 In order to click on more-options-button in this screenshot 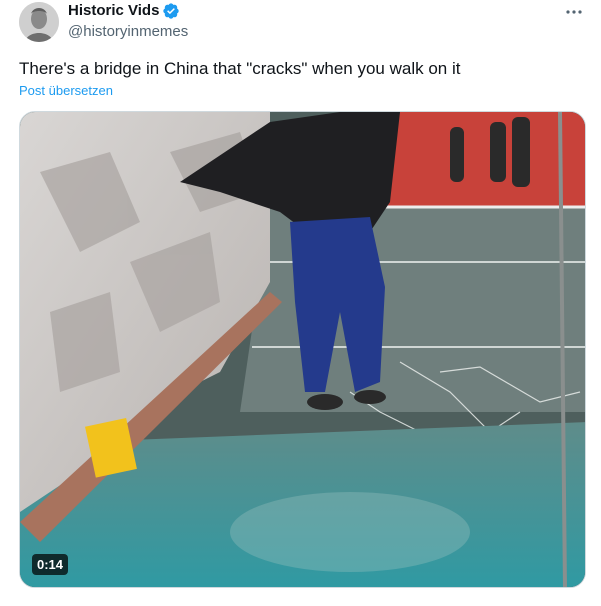, I will do `click(574, 12)`.